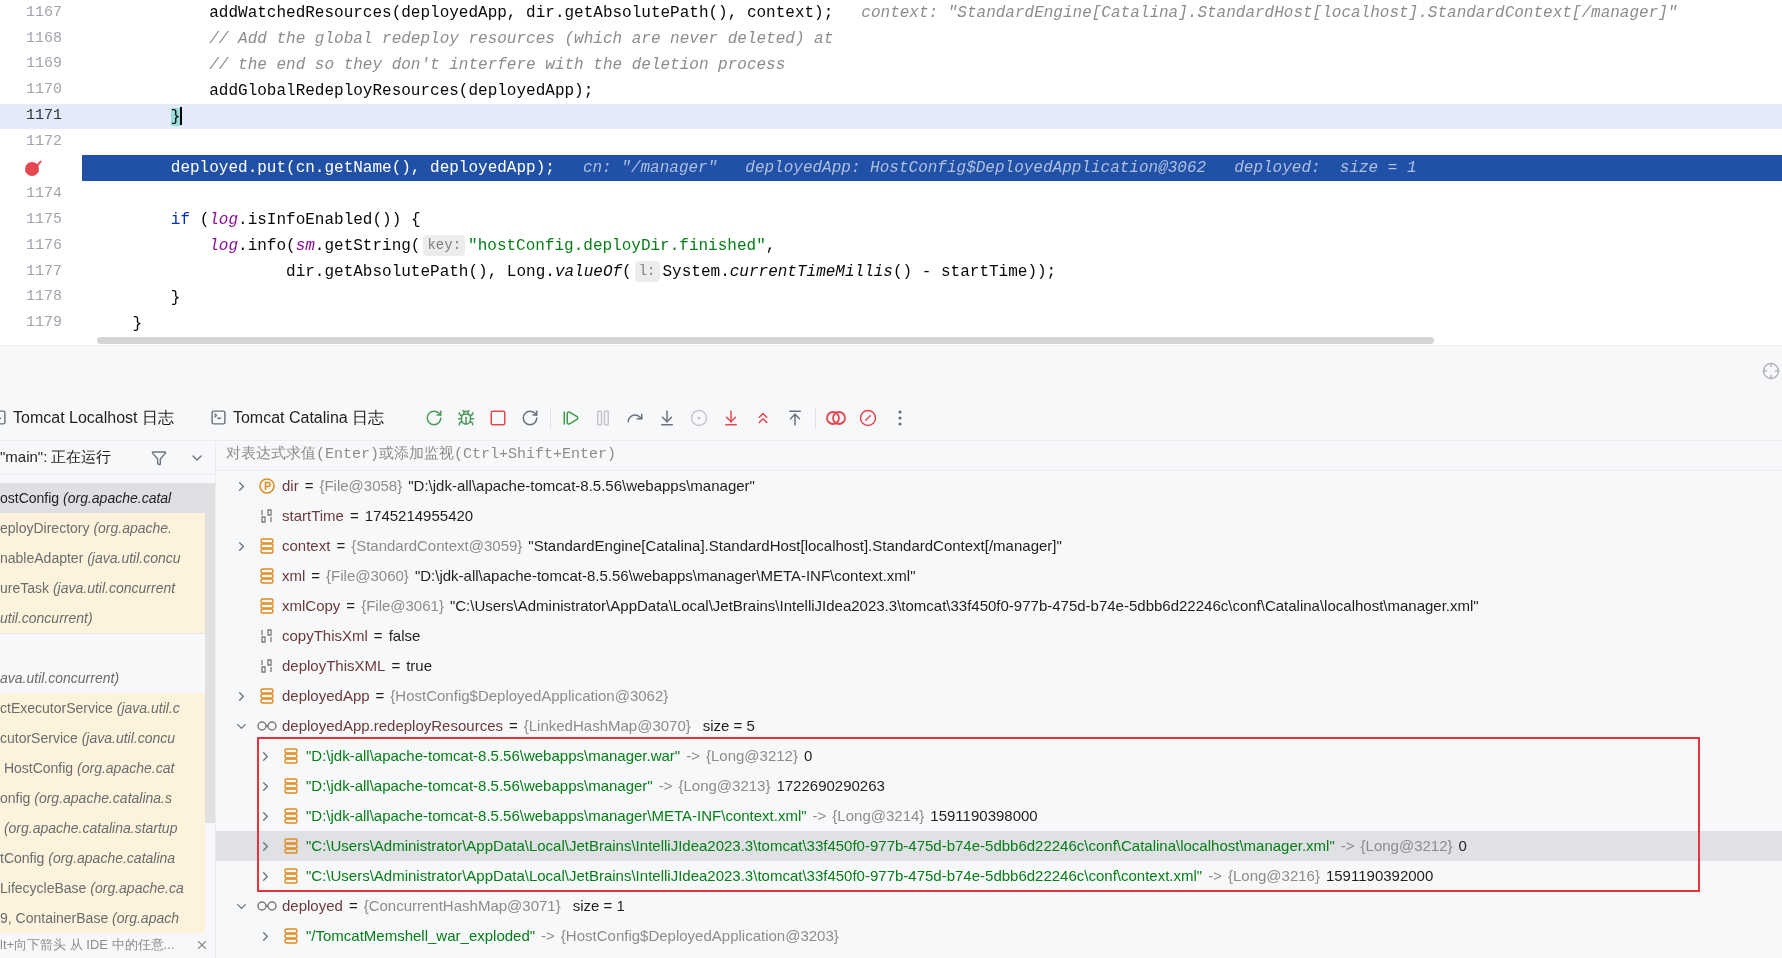 This screenshot has width=1782, height=958. What do you see at coordinates (176, 117) in the screenshot?
I see `code-text: }` at bounding box center [176, 117].